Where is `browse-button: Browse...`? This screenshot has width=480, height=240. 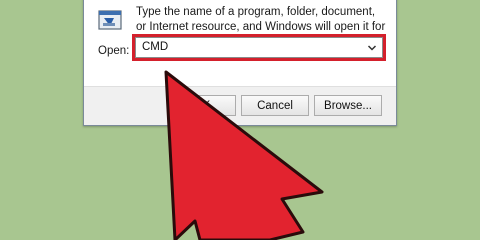
browse-button: Browse... is located at coordinates (348, 105).